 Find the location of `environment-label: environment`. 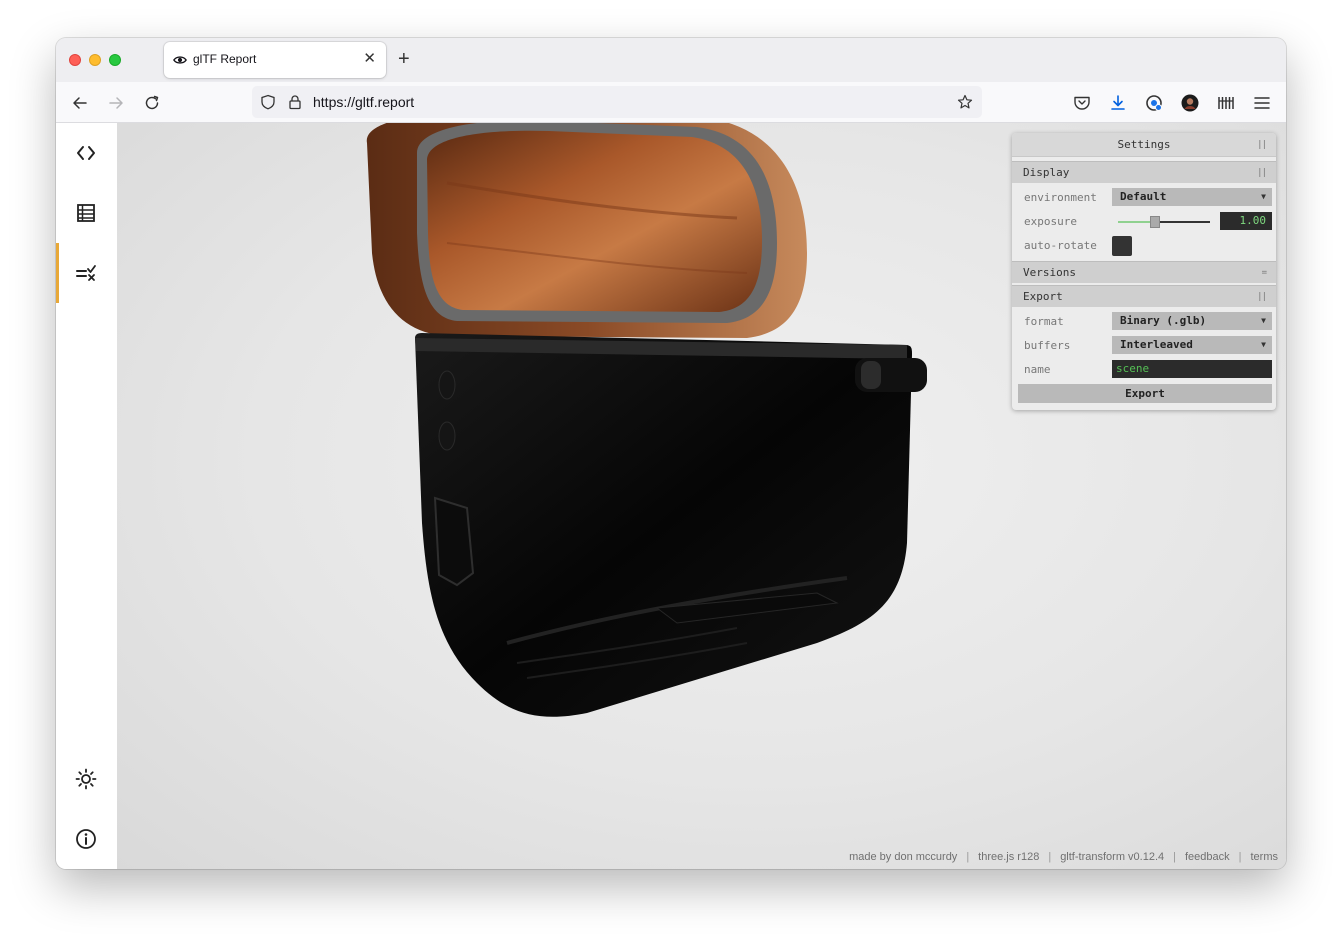

environment-label: environment is located at coordinates (1060, 197).